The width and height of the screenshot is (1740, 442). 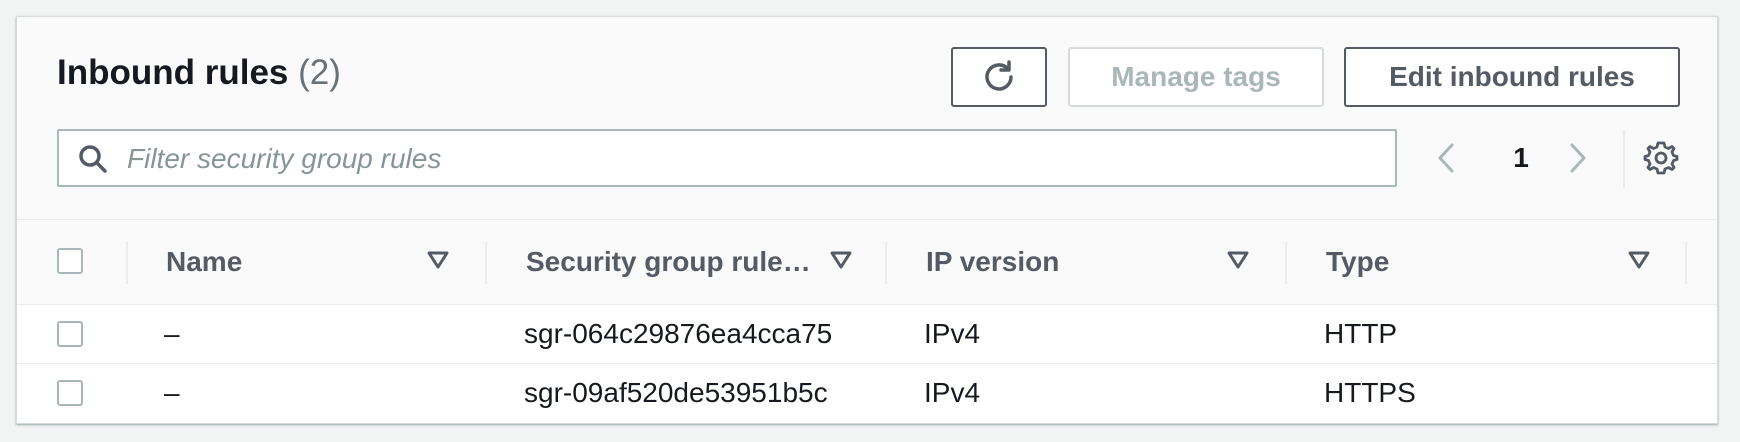 I want to click on cell-rule-id: sgr-09af520de53951b5c, so click(x=676, y=392).